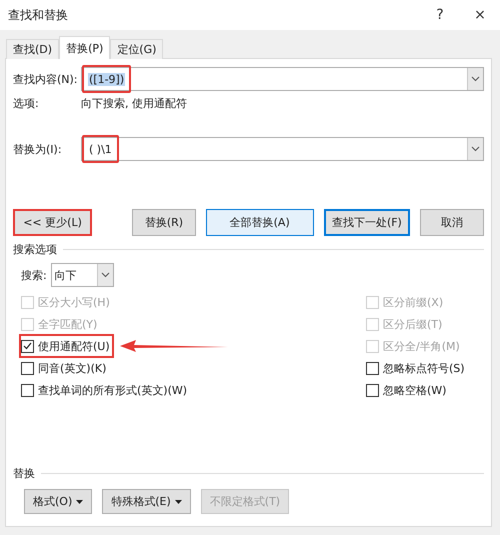 The width and height of the screenshot is (500, 535). What do you see at coordinates (113, 390) in the screenshot?
I see `checkbox-label: 查找单词的所有形式(英文)(W)` at bounding box center [113, 390].